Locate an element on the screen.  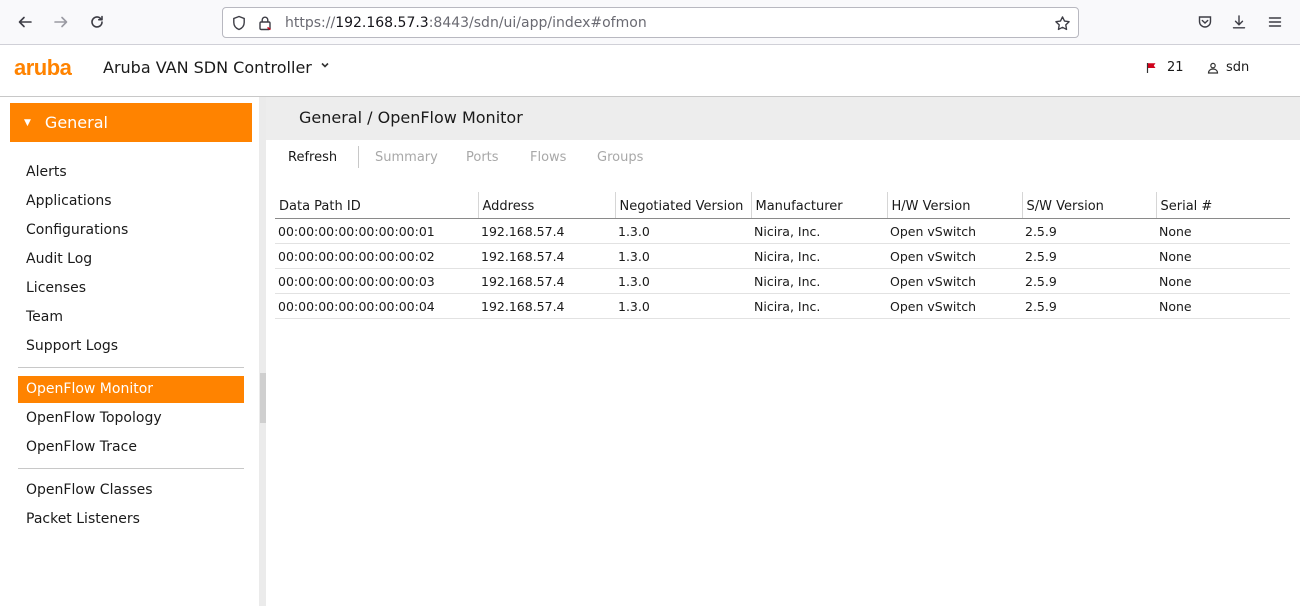
column-header-data-path-id: Data Path ID is located at coordinates (377, 205).